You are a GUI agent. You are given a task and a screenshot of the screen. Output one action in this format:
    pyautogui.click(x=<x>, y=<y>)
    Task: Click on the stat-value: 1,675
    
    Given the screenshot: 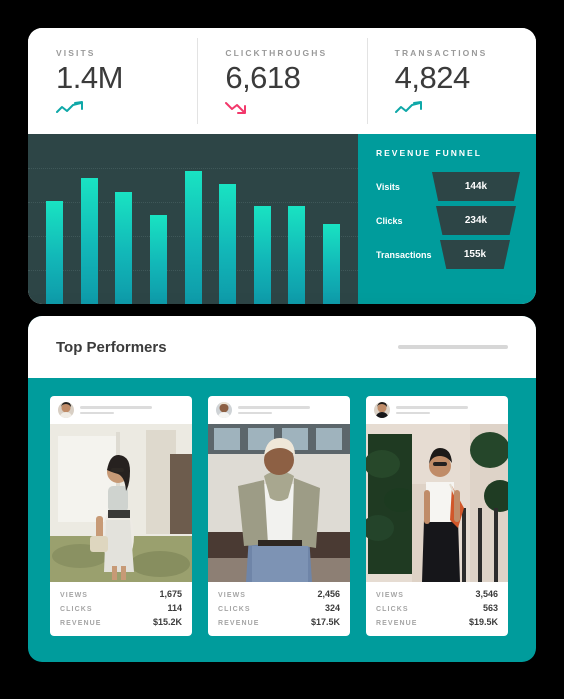 What is the action you would take?
    pyautogui.click(x=170, y=594)
    